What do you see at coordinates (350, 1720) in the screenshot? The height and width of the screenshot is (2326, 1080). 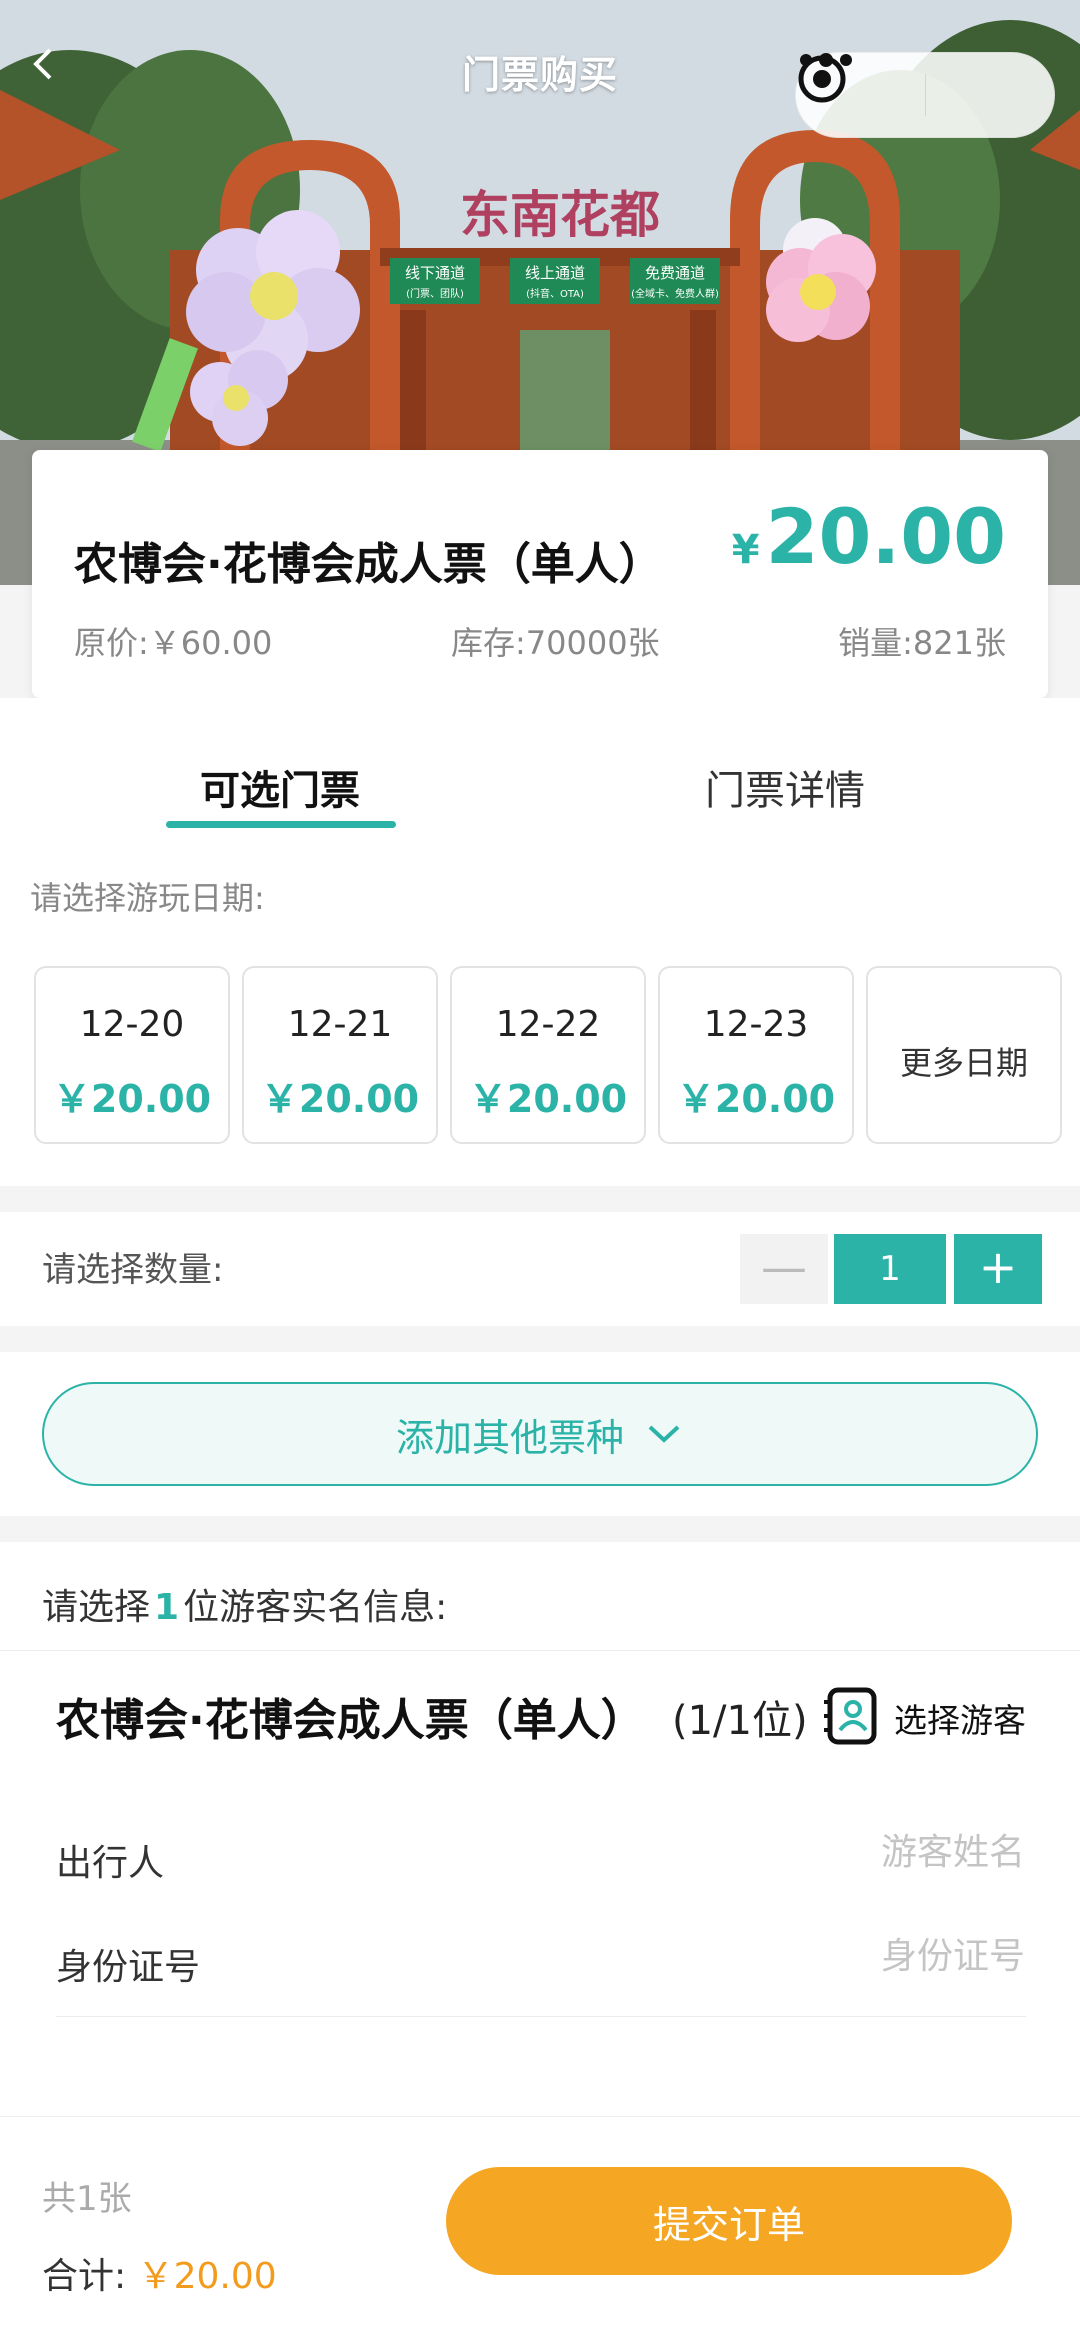 I see `visitor-ticket-name: 农博会·花博会成人票（单人）` at bounding box center [350, 1720].